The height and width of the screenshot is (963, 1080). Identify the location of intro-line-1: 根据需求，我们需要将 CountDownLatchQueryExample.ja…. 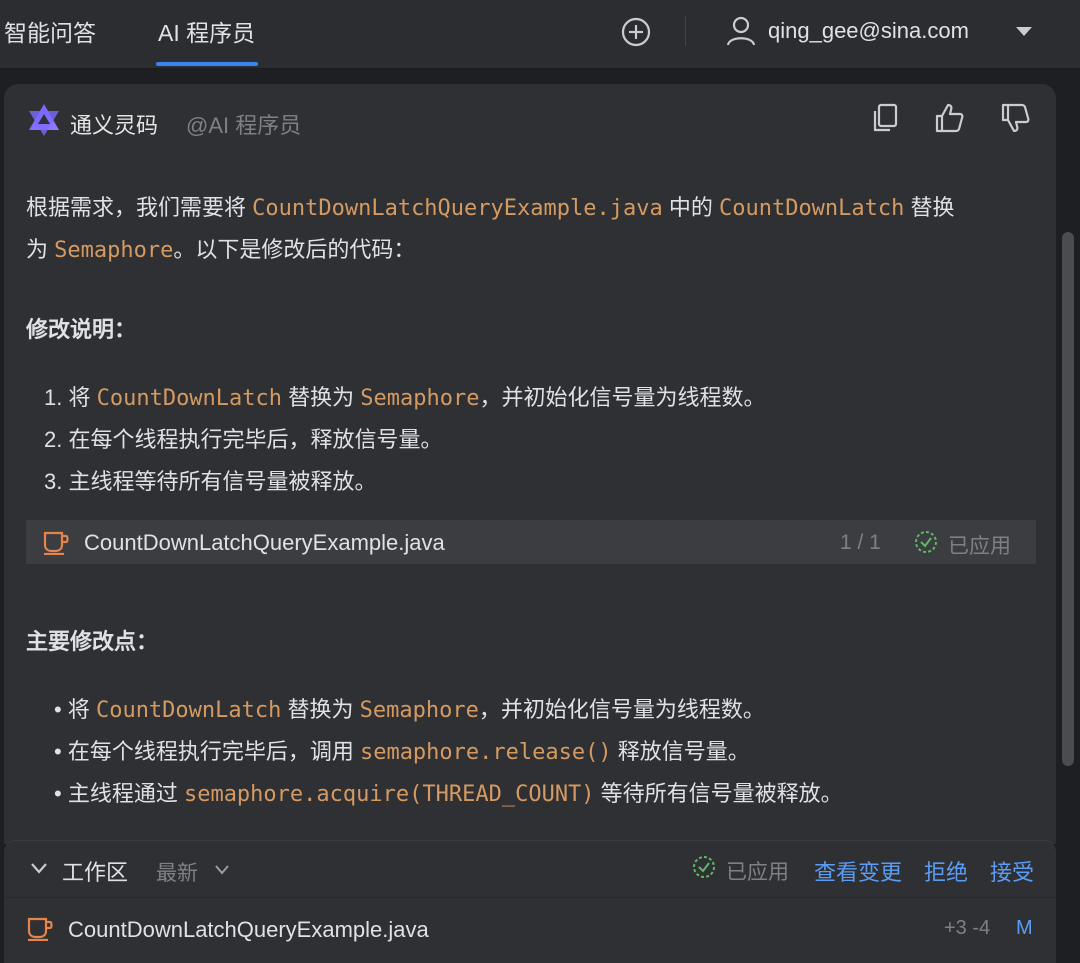
(490, 206).